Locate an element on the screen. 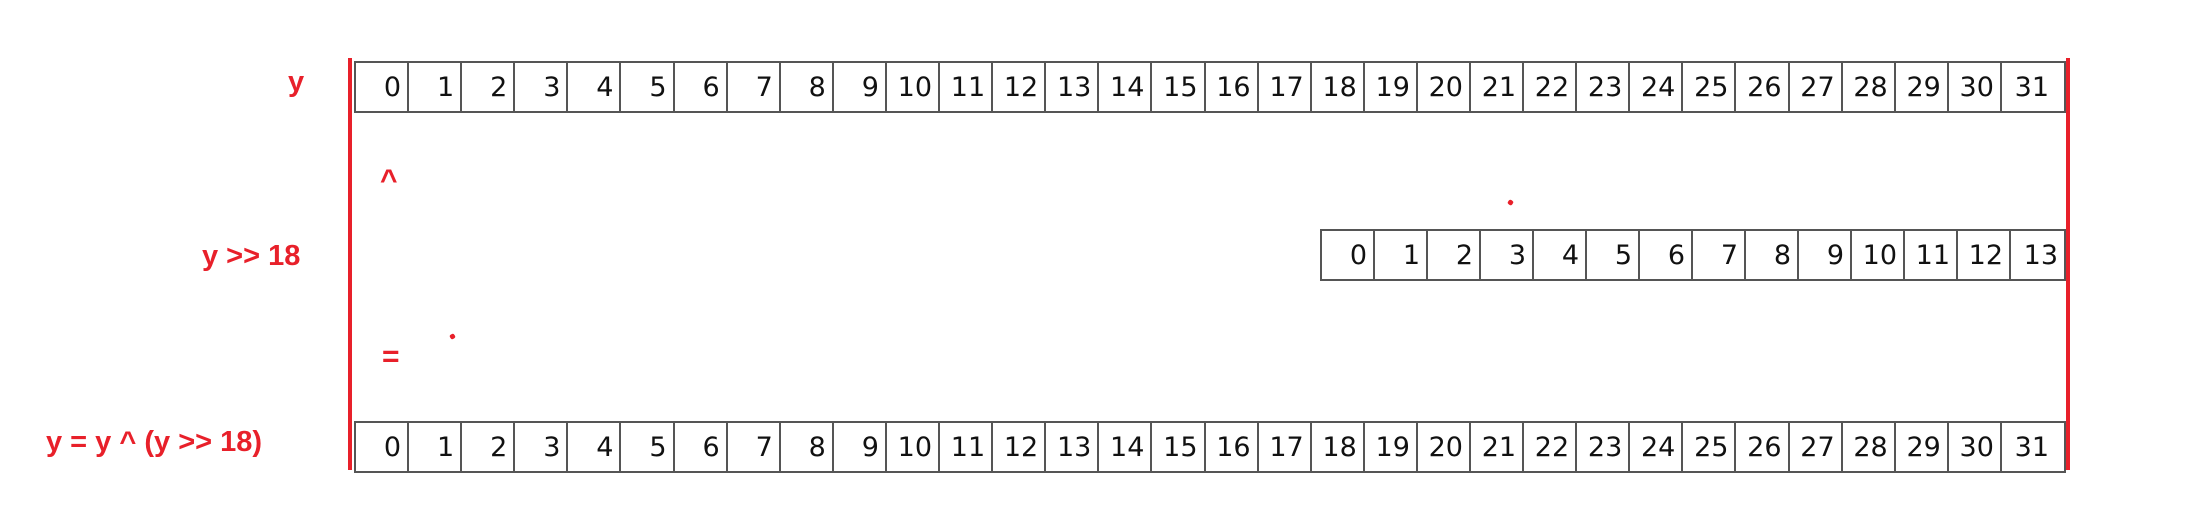 The image size is (2188, 530). row-label-result: y = y ^ (y >> 18) is located at coordinates (154, 442).